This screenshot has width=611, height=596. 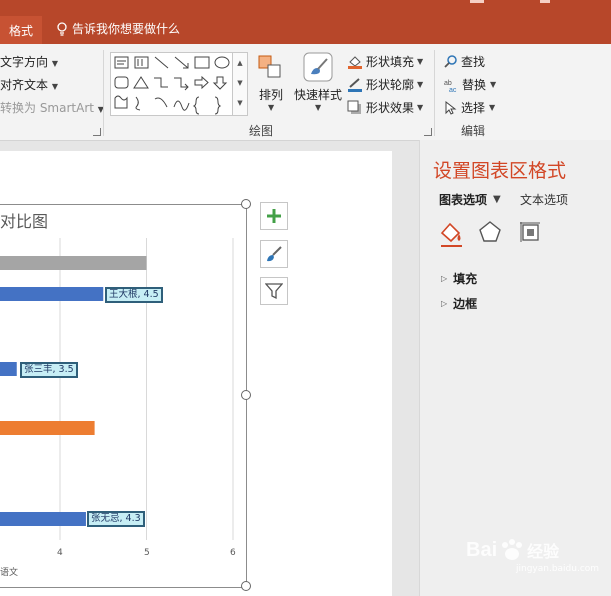 I want to click on shape-fill-button: 形状填充 ▼, so click(x=385, y=61).